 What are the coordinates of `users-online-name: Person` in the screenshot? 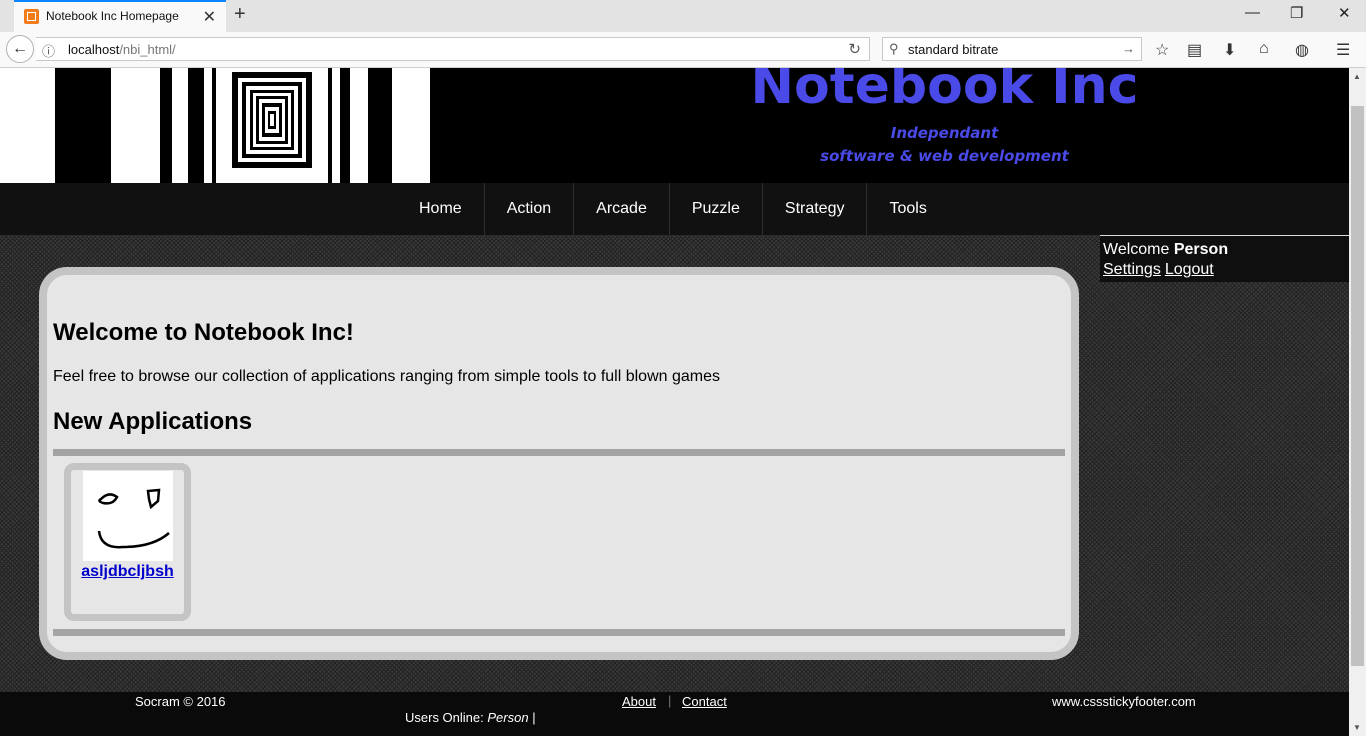 It's located at (508, 717).